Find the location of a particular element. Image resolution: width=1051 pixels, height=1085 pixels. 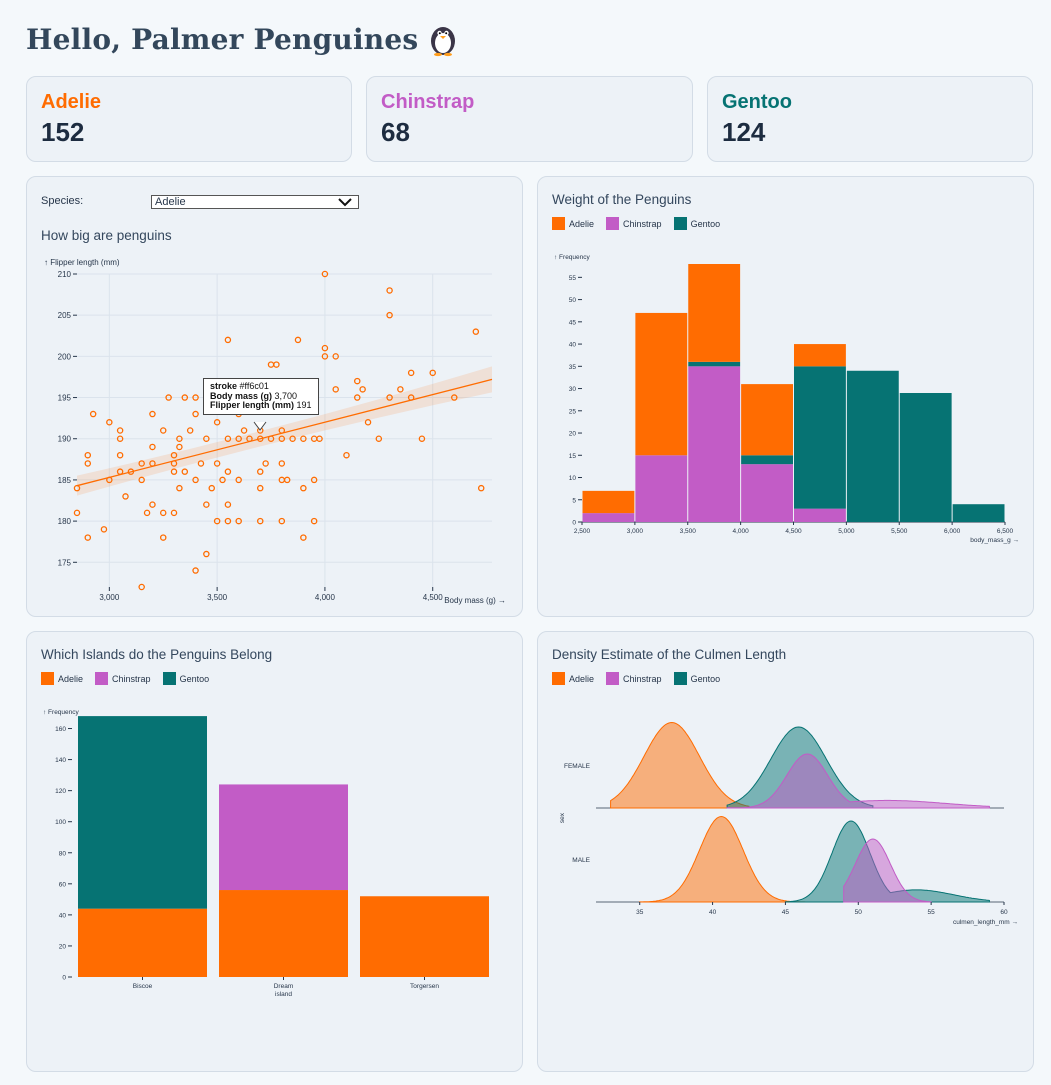

y-tick-label: 140 is located at coordinates (60, 760).